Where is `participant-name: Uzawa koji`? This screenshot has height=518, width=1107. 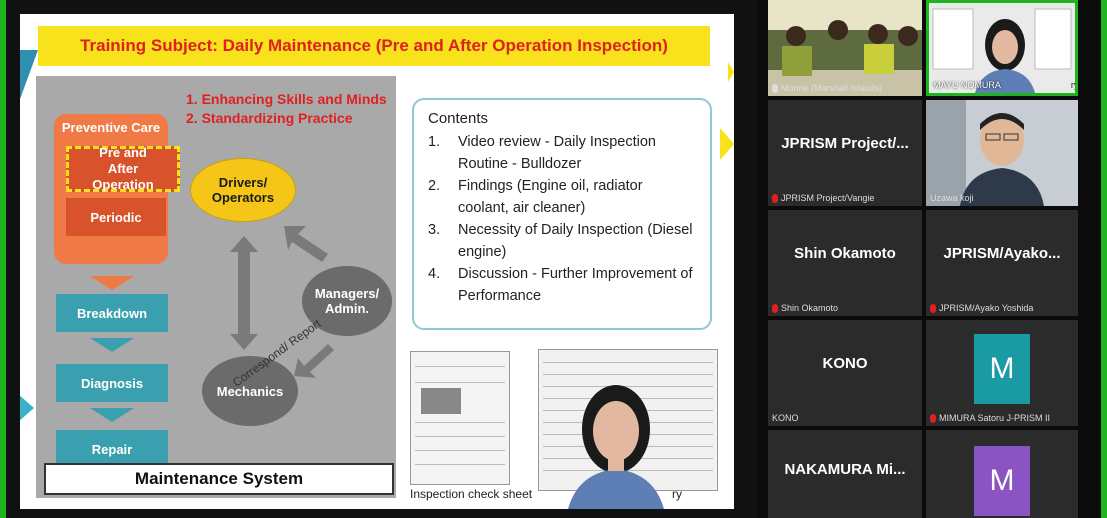 participant-name: Uzawa koji is located at coordinates (952, 198).